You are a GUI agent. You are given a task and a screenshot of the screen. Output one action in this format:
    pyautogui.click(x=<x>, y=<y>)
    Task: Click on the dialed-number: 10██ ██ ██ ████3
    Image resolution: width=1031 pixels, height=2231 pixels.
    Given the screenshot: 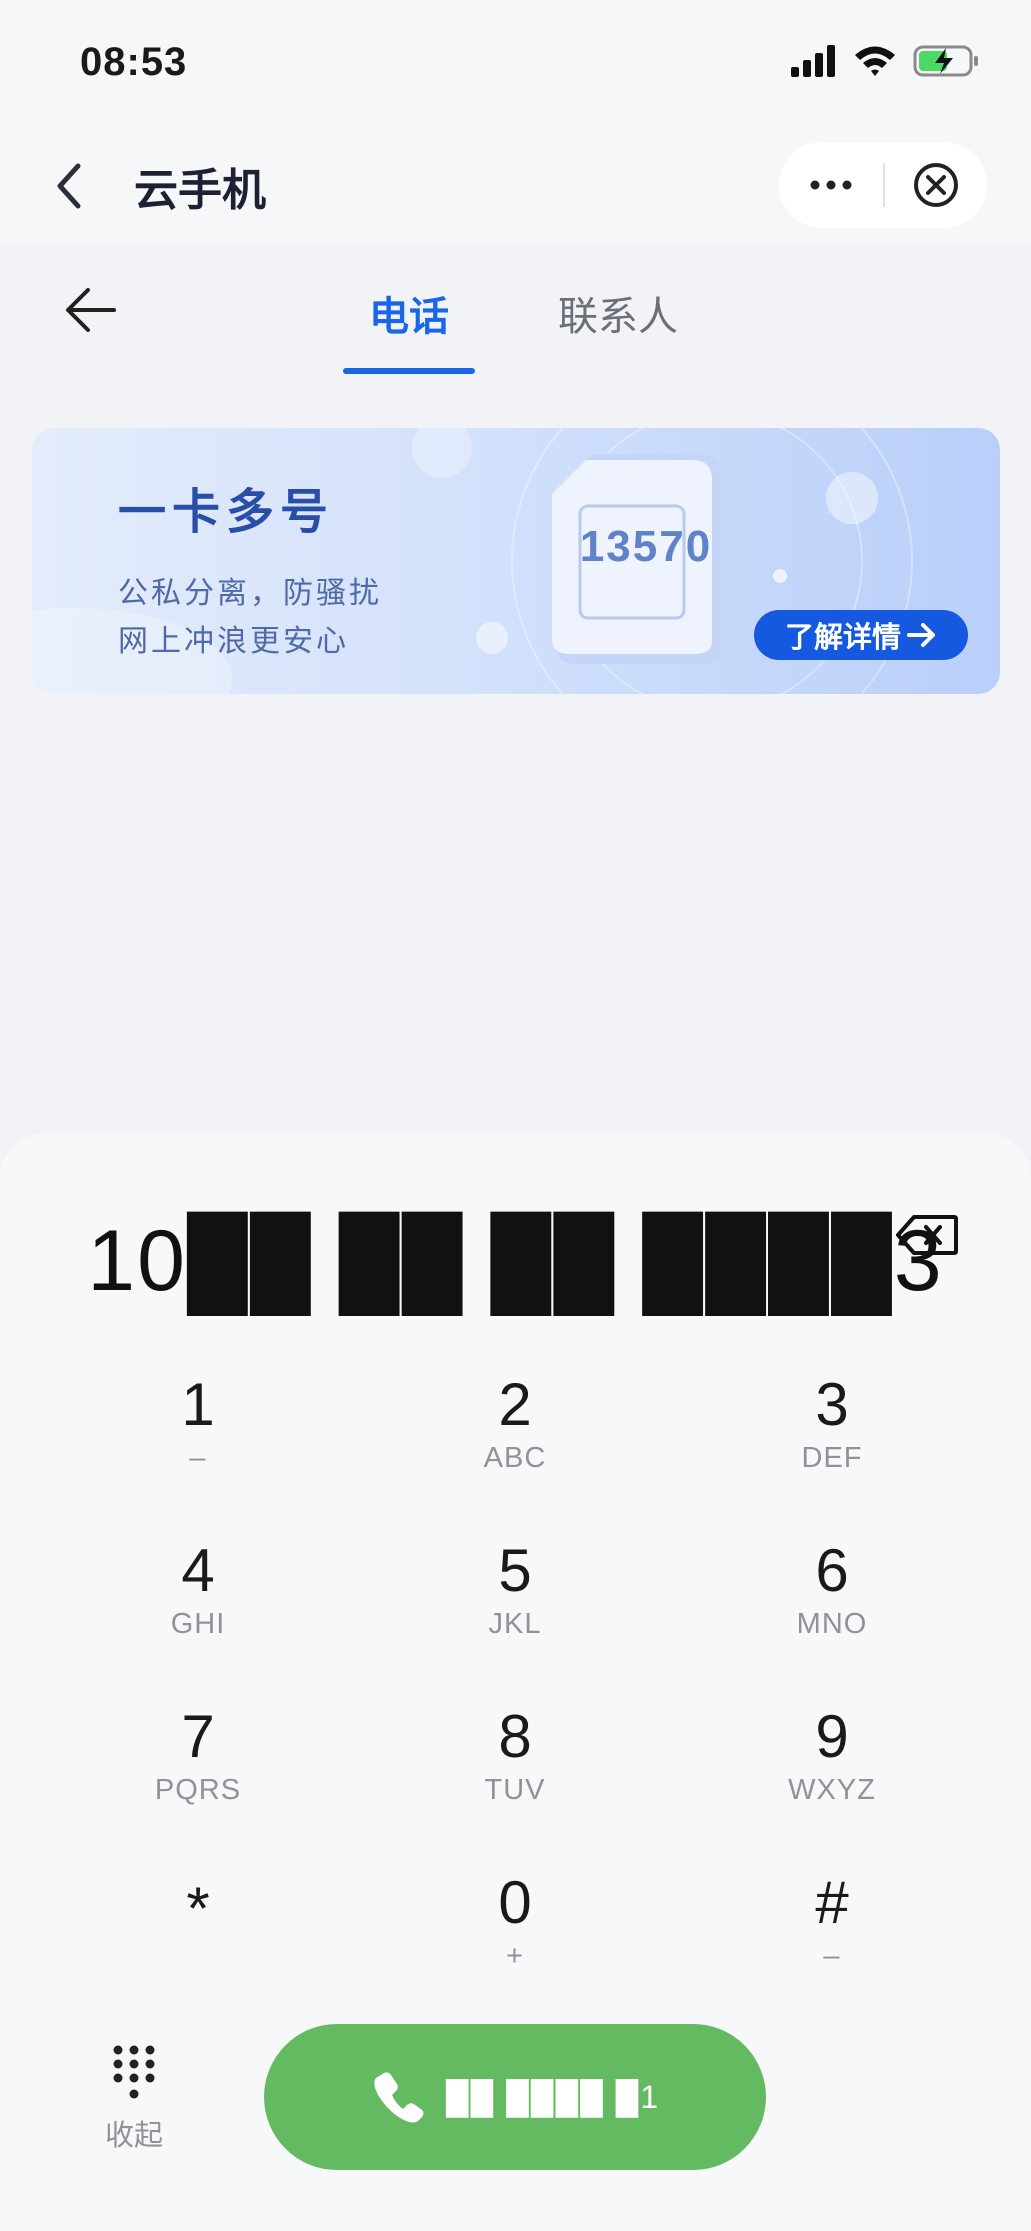 What is the action you would take?
    pyautogui.click(x=515, y=1261)
    